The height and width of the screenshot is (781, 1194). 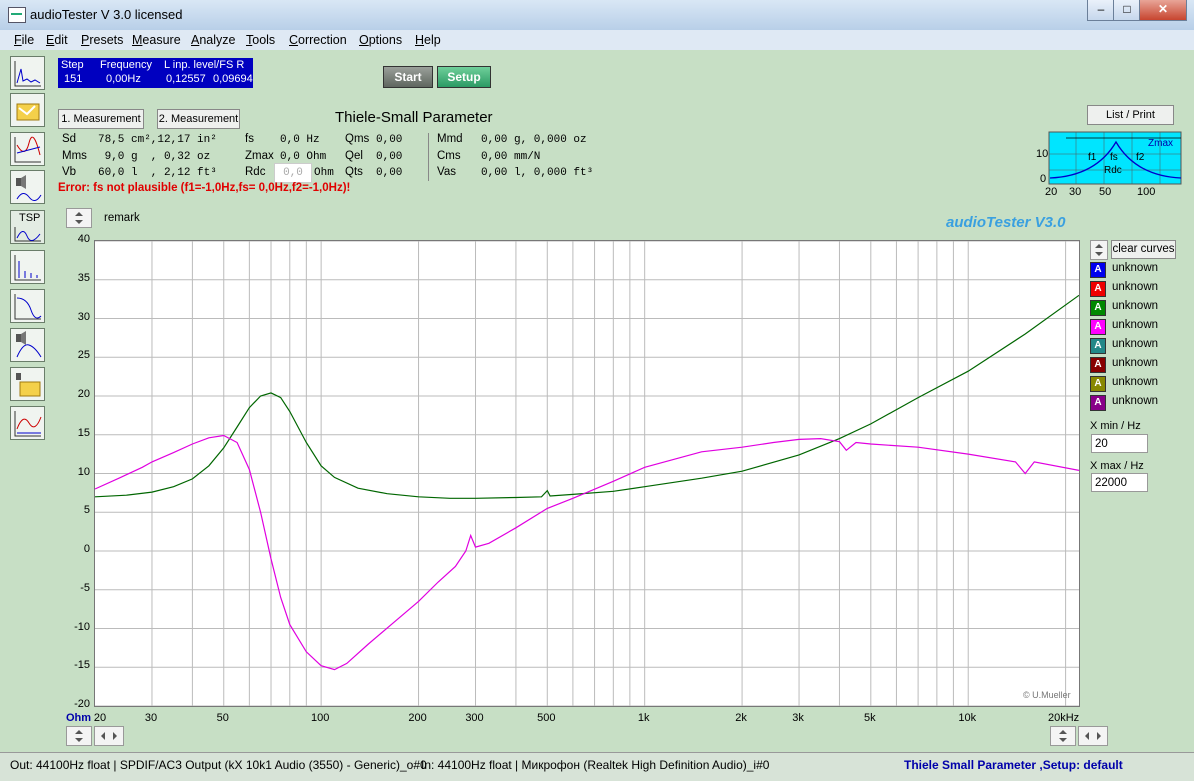 I want to click on tsp-button: TSP, so click(x=27, y=227).